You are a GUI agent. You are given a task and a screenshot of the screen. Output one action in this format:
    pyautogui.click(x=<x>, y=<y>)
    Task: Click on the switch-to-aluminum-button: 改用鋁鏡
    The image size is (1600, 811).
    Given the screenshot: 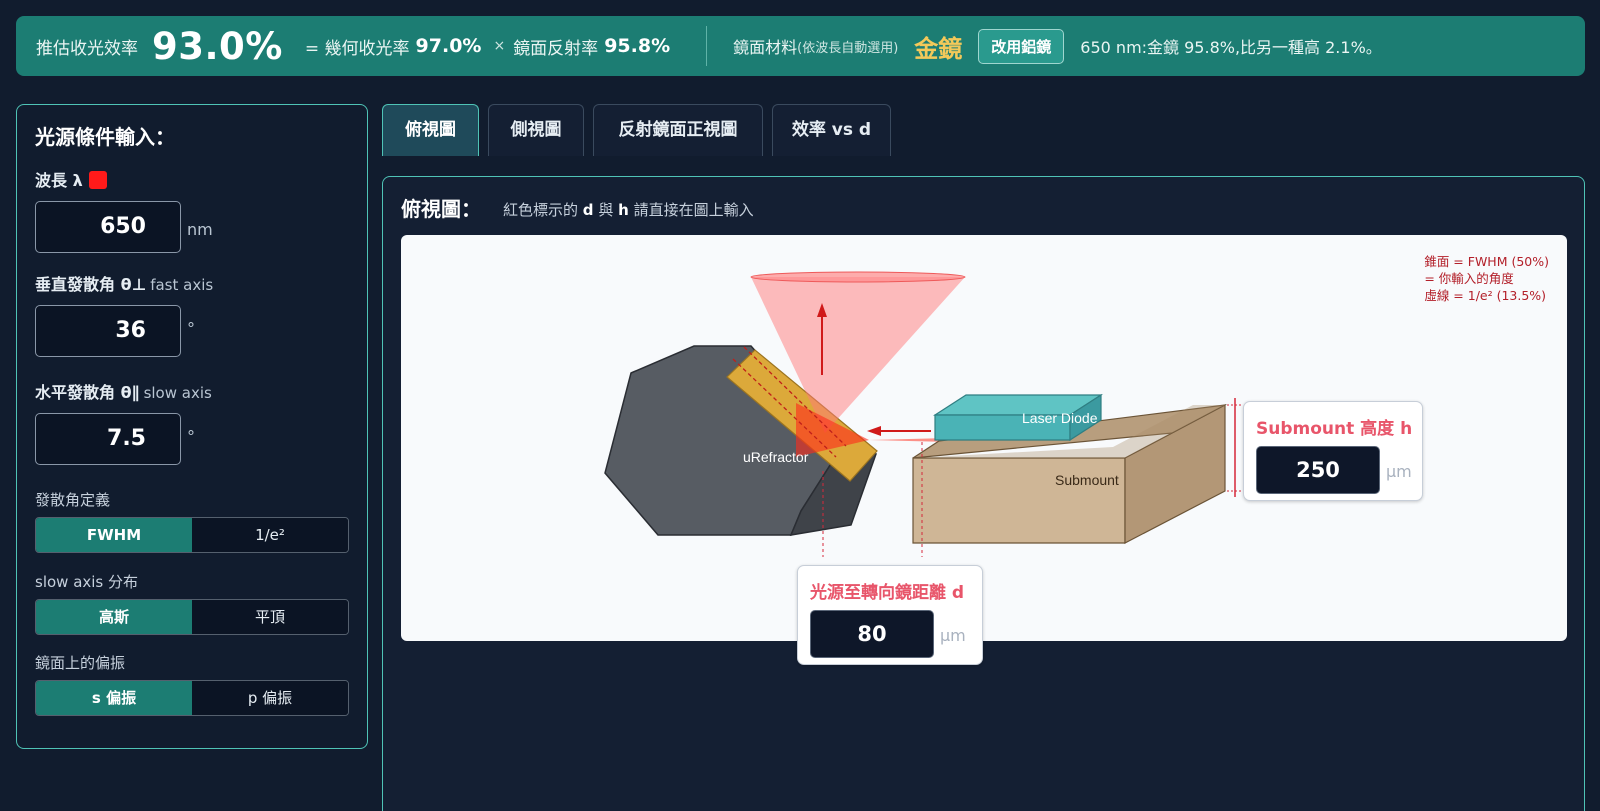 What is the action you would take?
    pyautogui.click(x=1021, y=46)
    